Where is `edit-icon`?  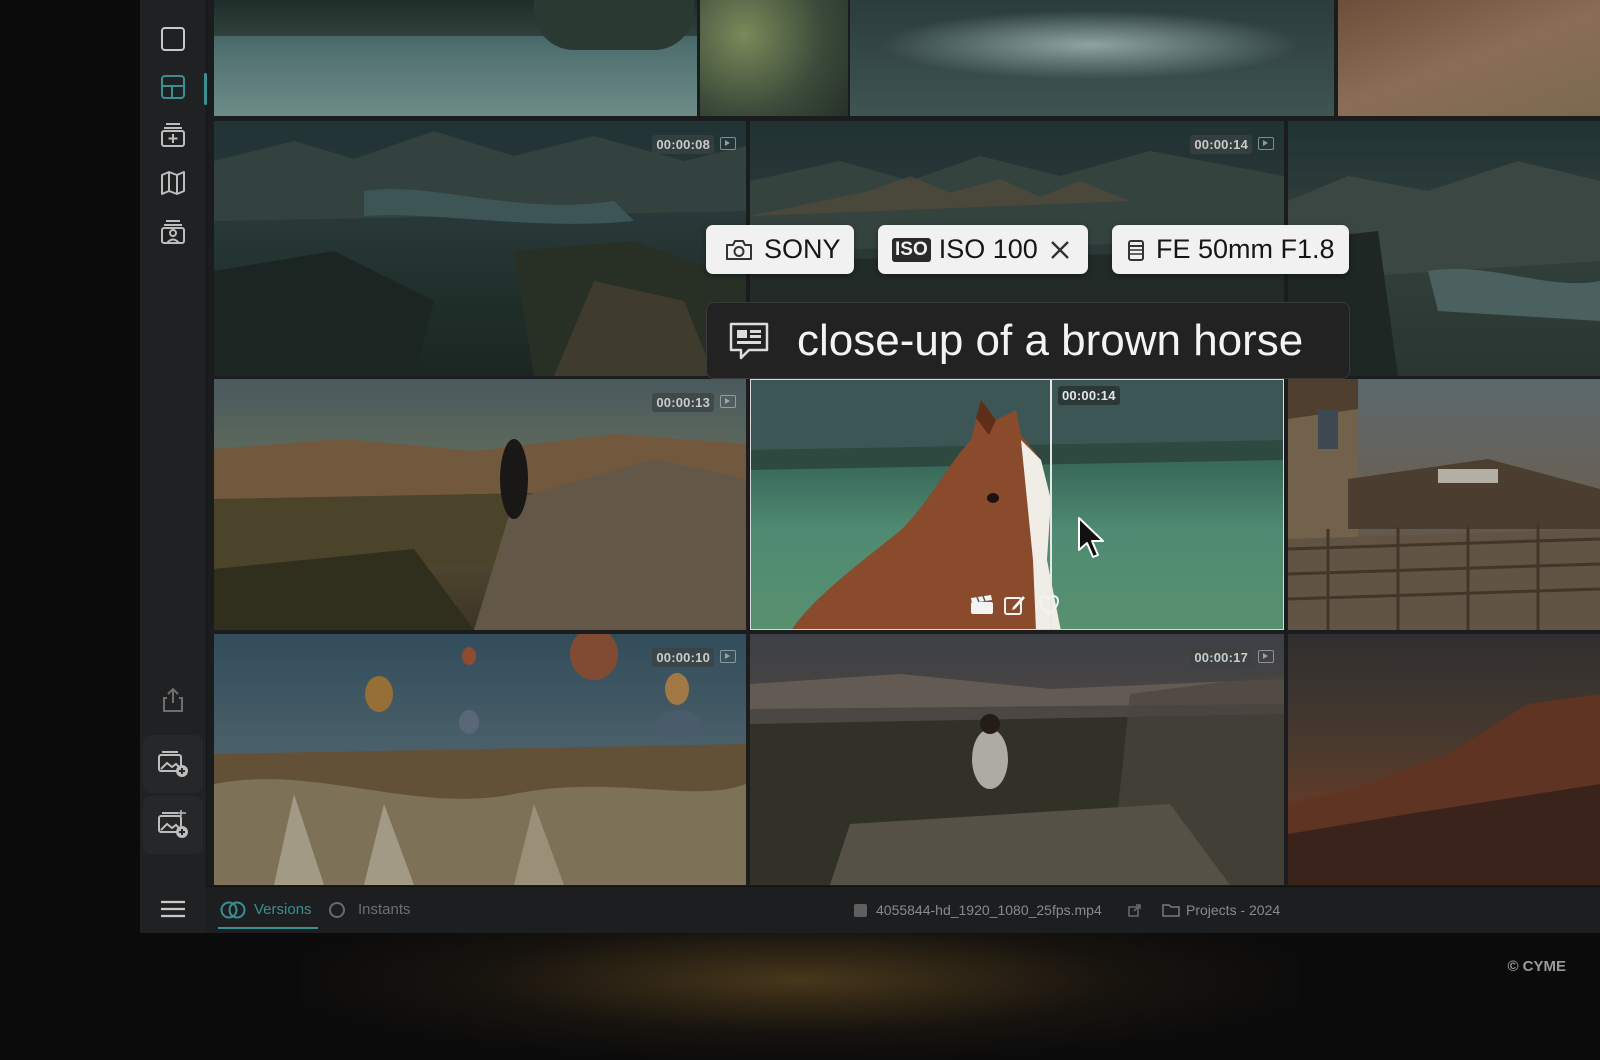 edit-icon is located at coordinates (1015, 605).